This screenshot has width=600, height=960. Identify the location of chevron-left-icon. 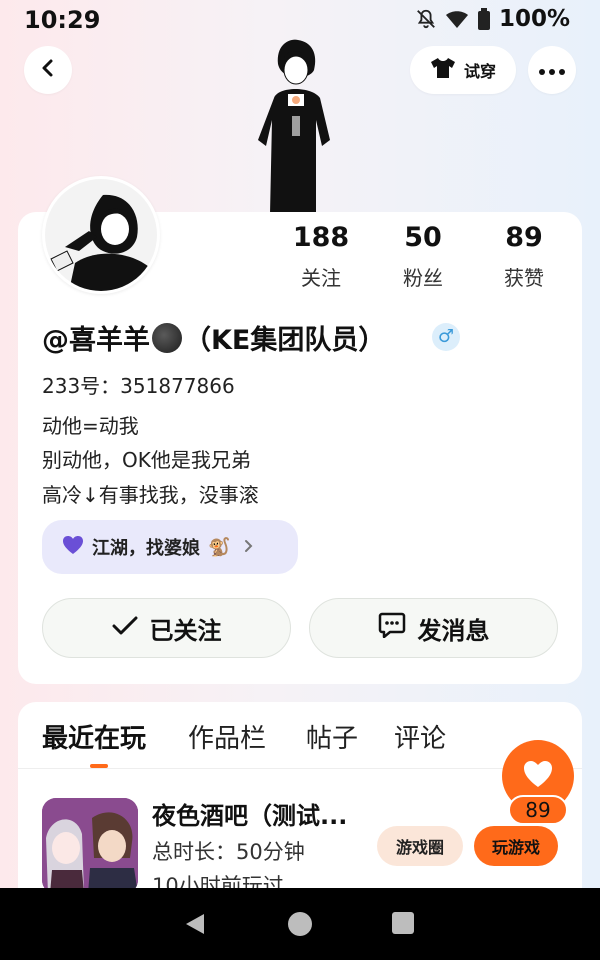
(48, 70).